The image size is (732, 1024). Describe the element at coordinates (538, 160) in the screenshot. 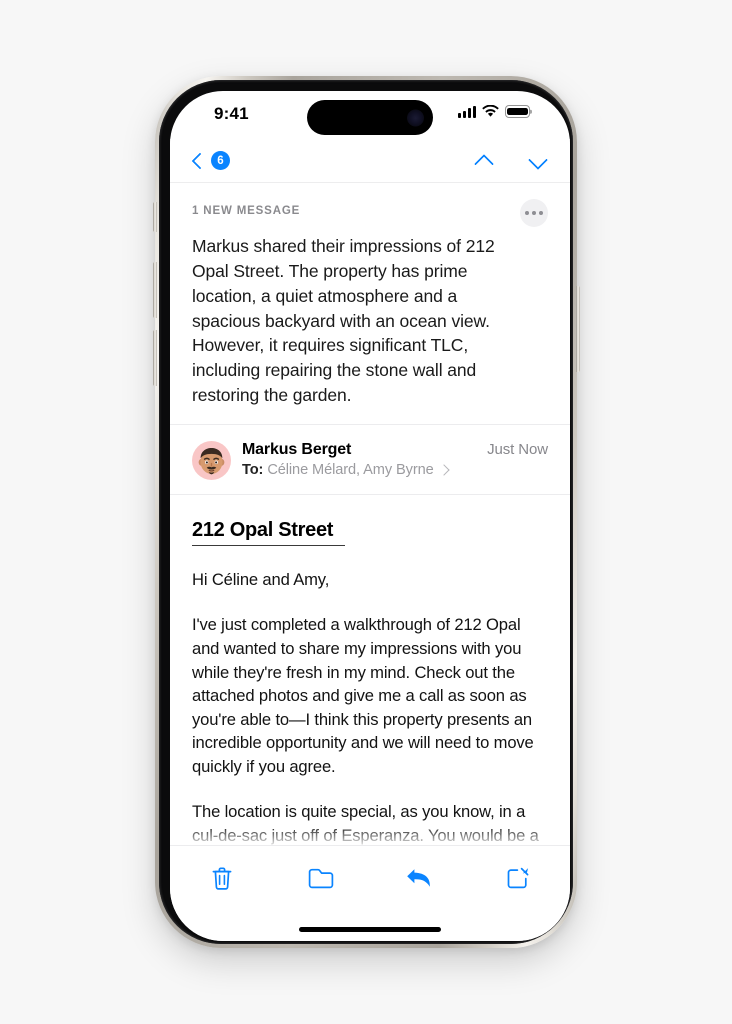

I see `chevron-down-icon` at that location.